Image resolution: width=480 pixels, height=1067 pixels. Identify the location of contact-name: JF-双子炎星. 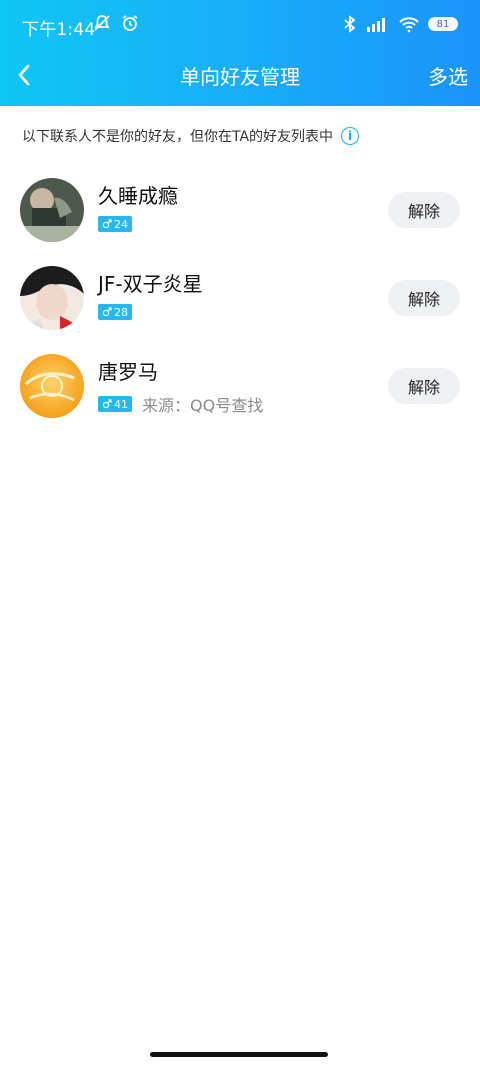
(150, 284).